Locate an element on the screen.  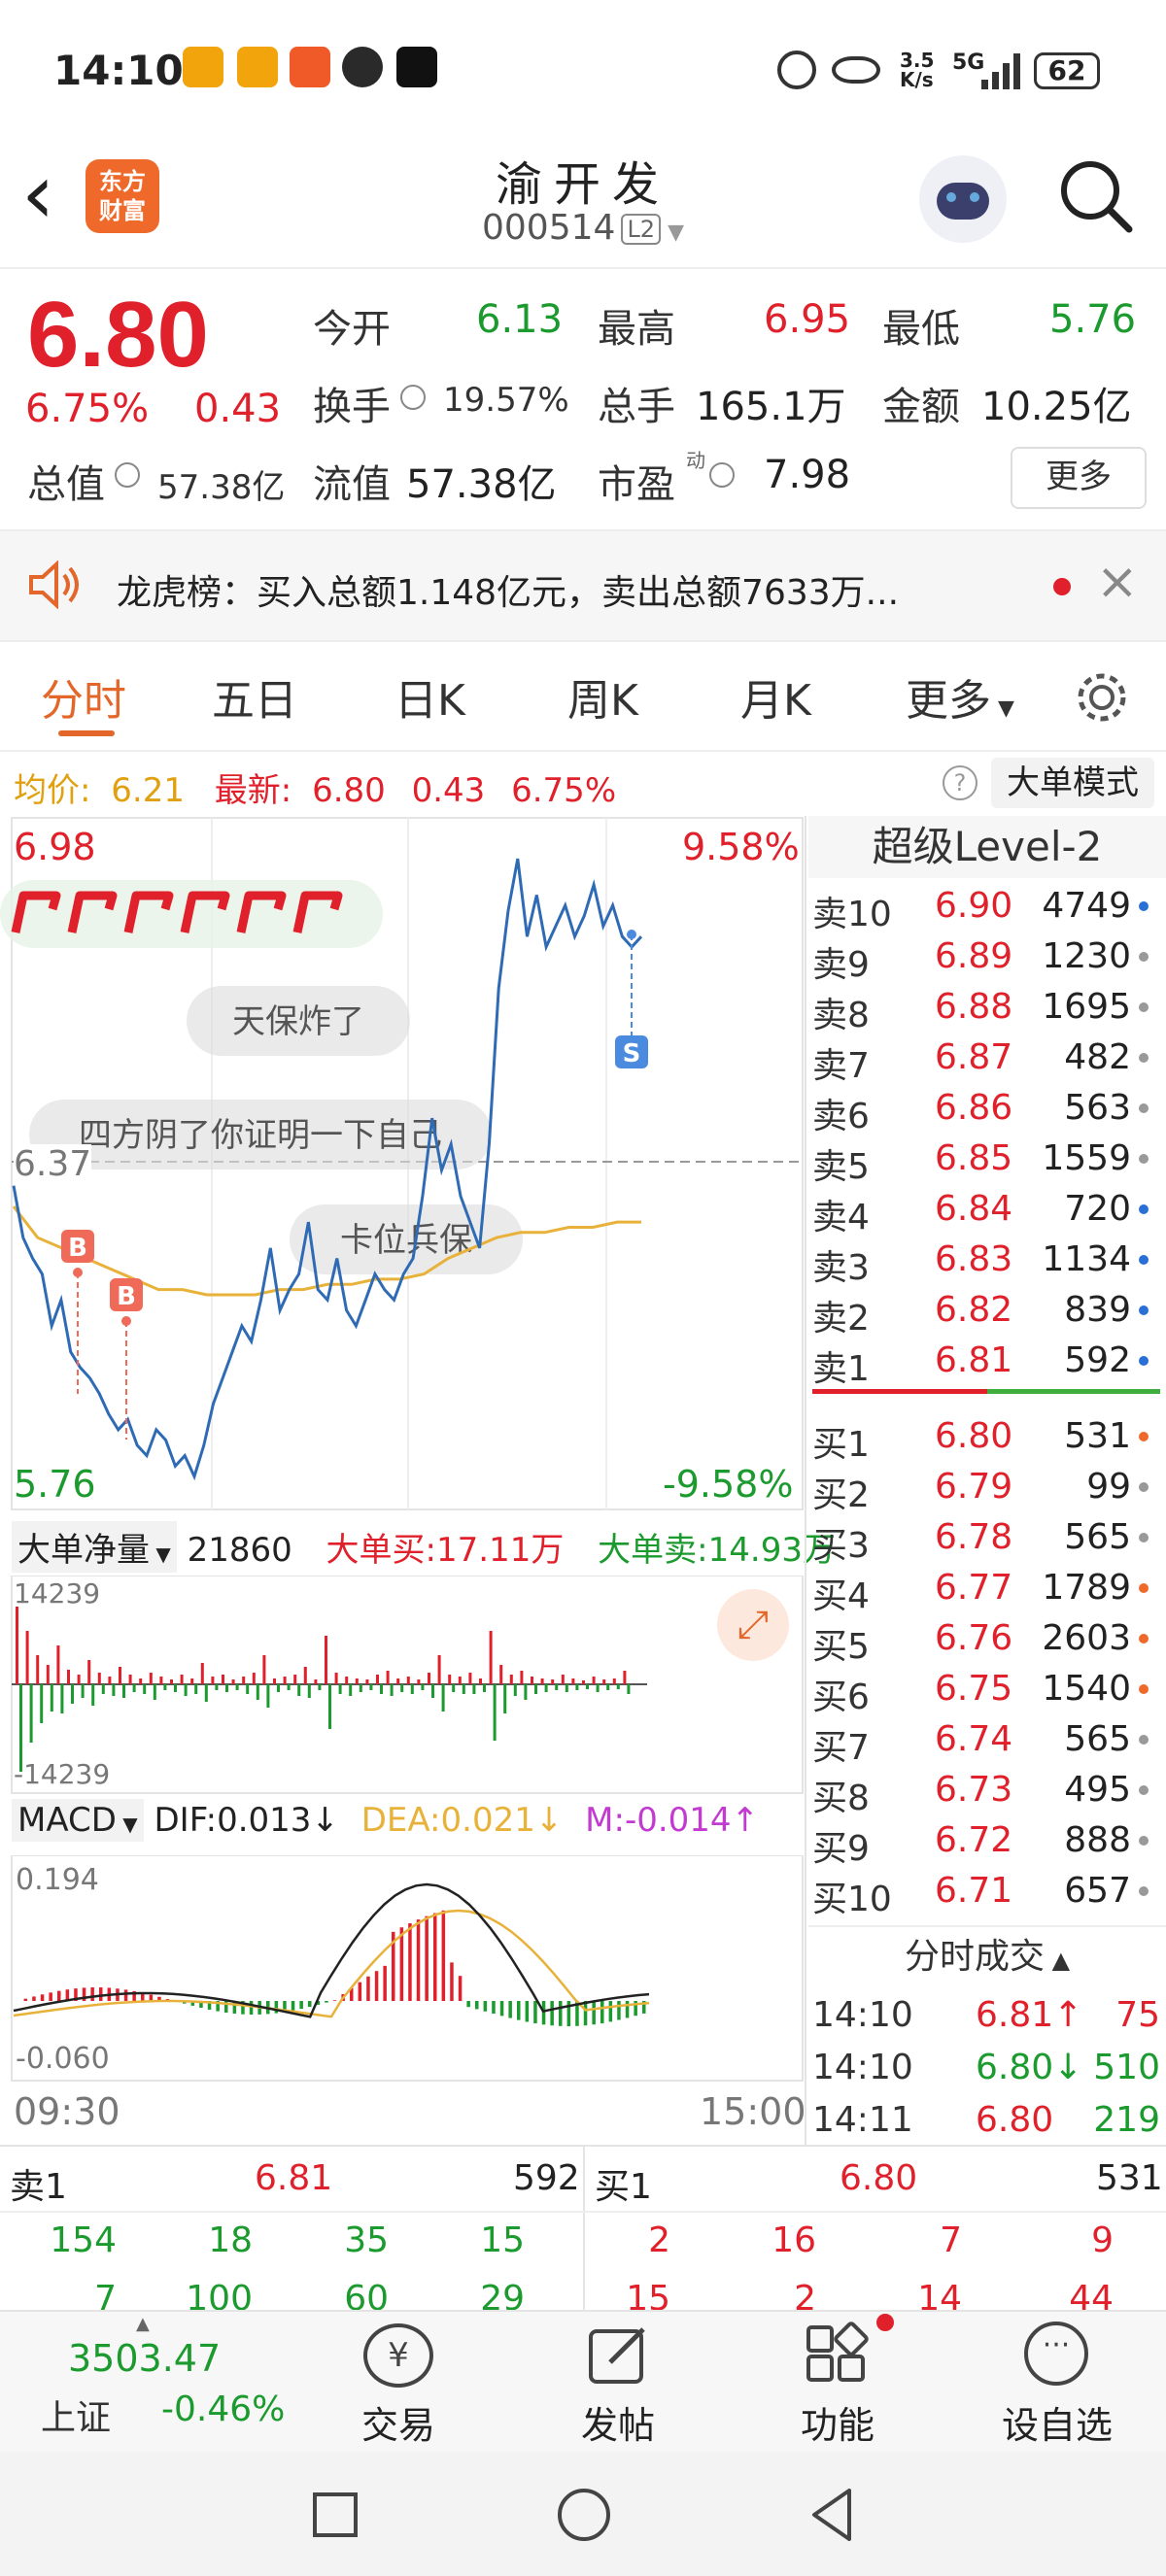
tab-more: 更多 ▼ is located at coordinates (960, 696).